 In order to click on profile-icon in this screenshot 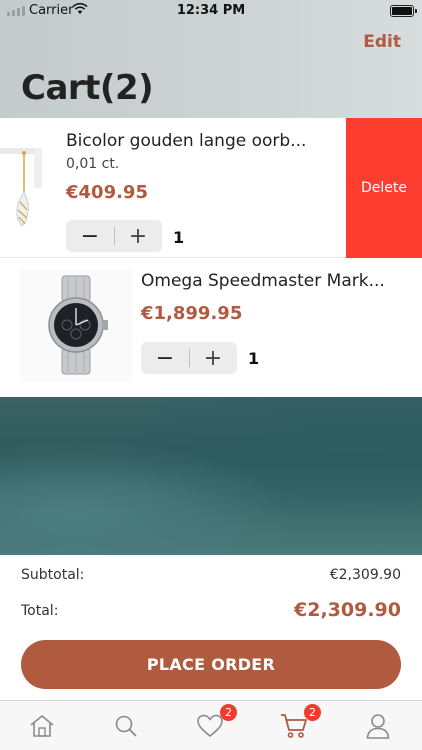, I will do `click(378, 726)`.